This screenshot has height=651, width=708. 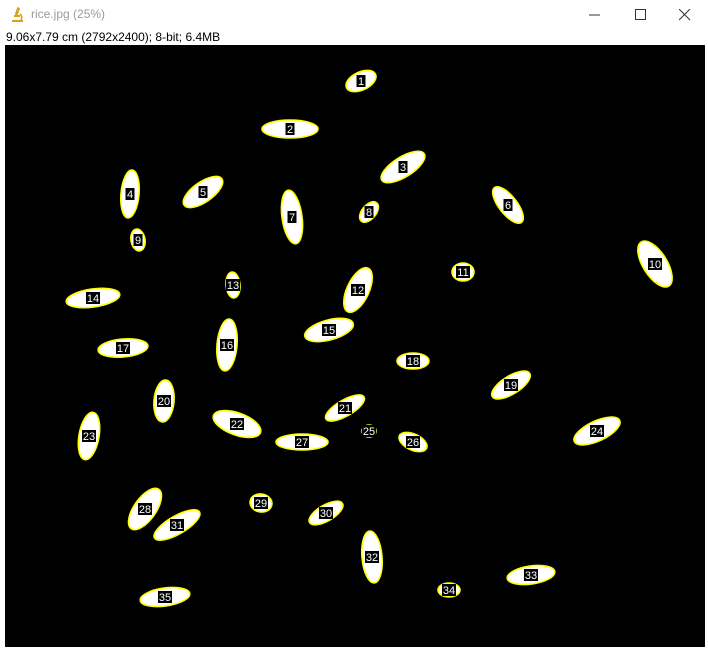 I want to click on grain-label: 30, so click(x=326, y=514).